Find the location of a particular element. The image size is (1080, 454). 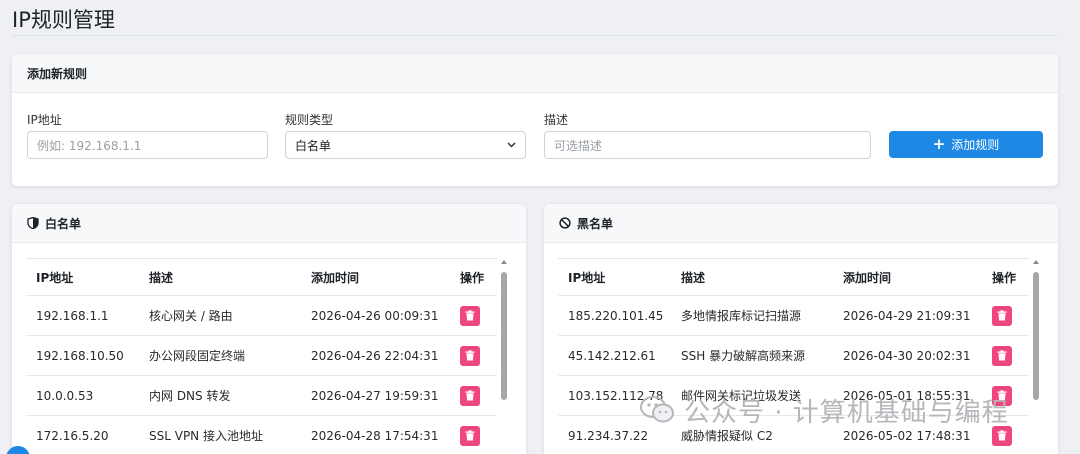

row-ip: 192.168.10.50 is located at coordinates (80, 355).